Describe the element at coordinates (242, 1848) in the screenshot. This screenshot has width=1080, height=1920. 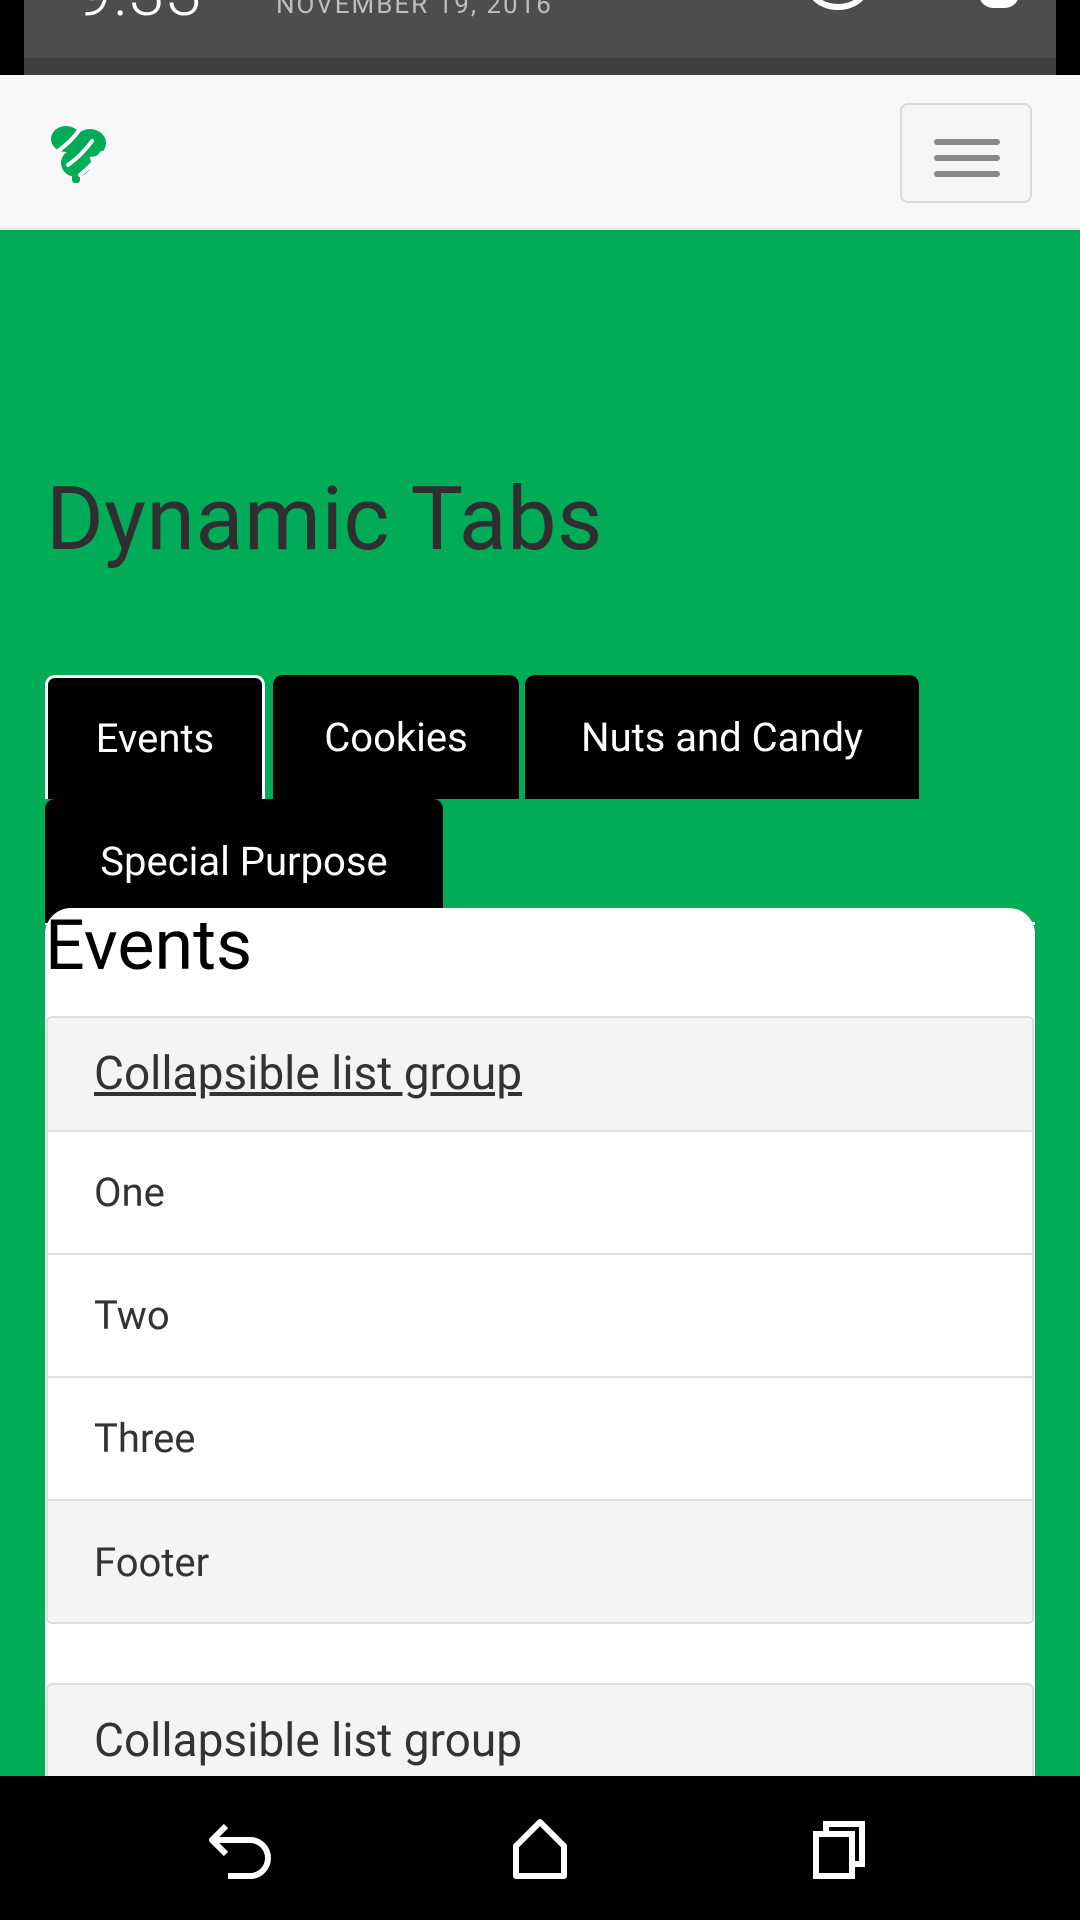
I see `back-icon` at that location.